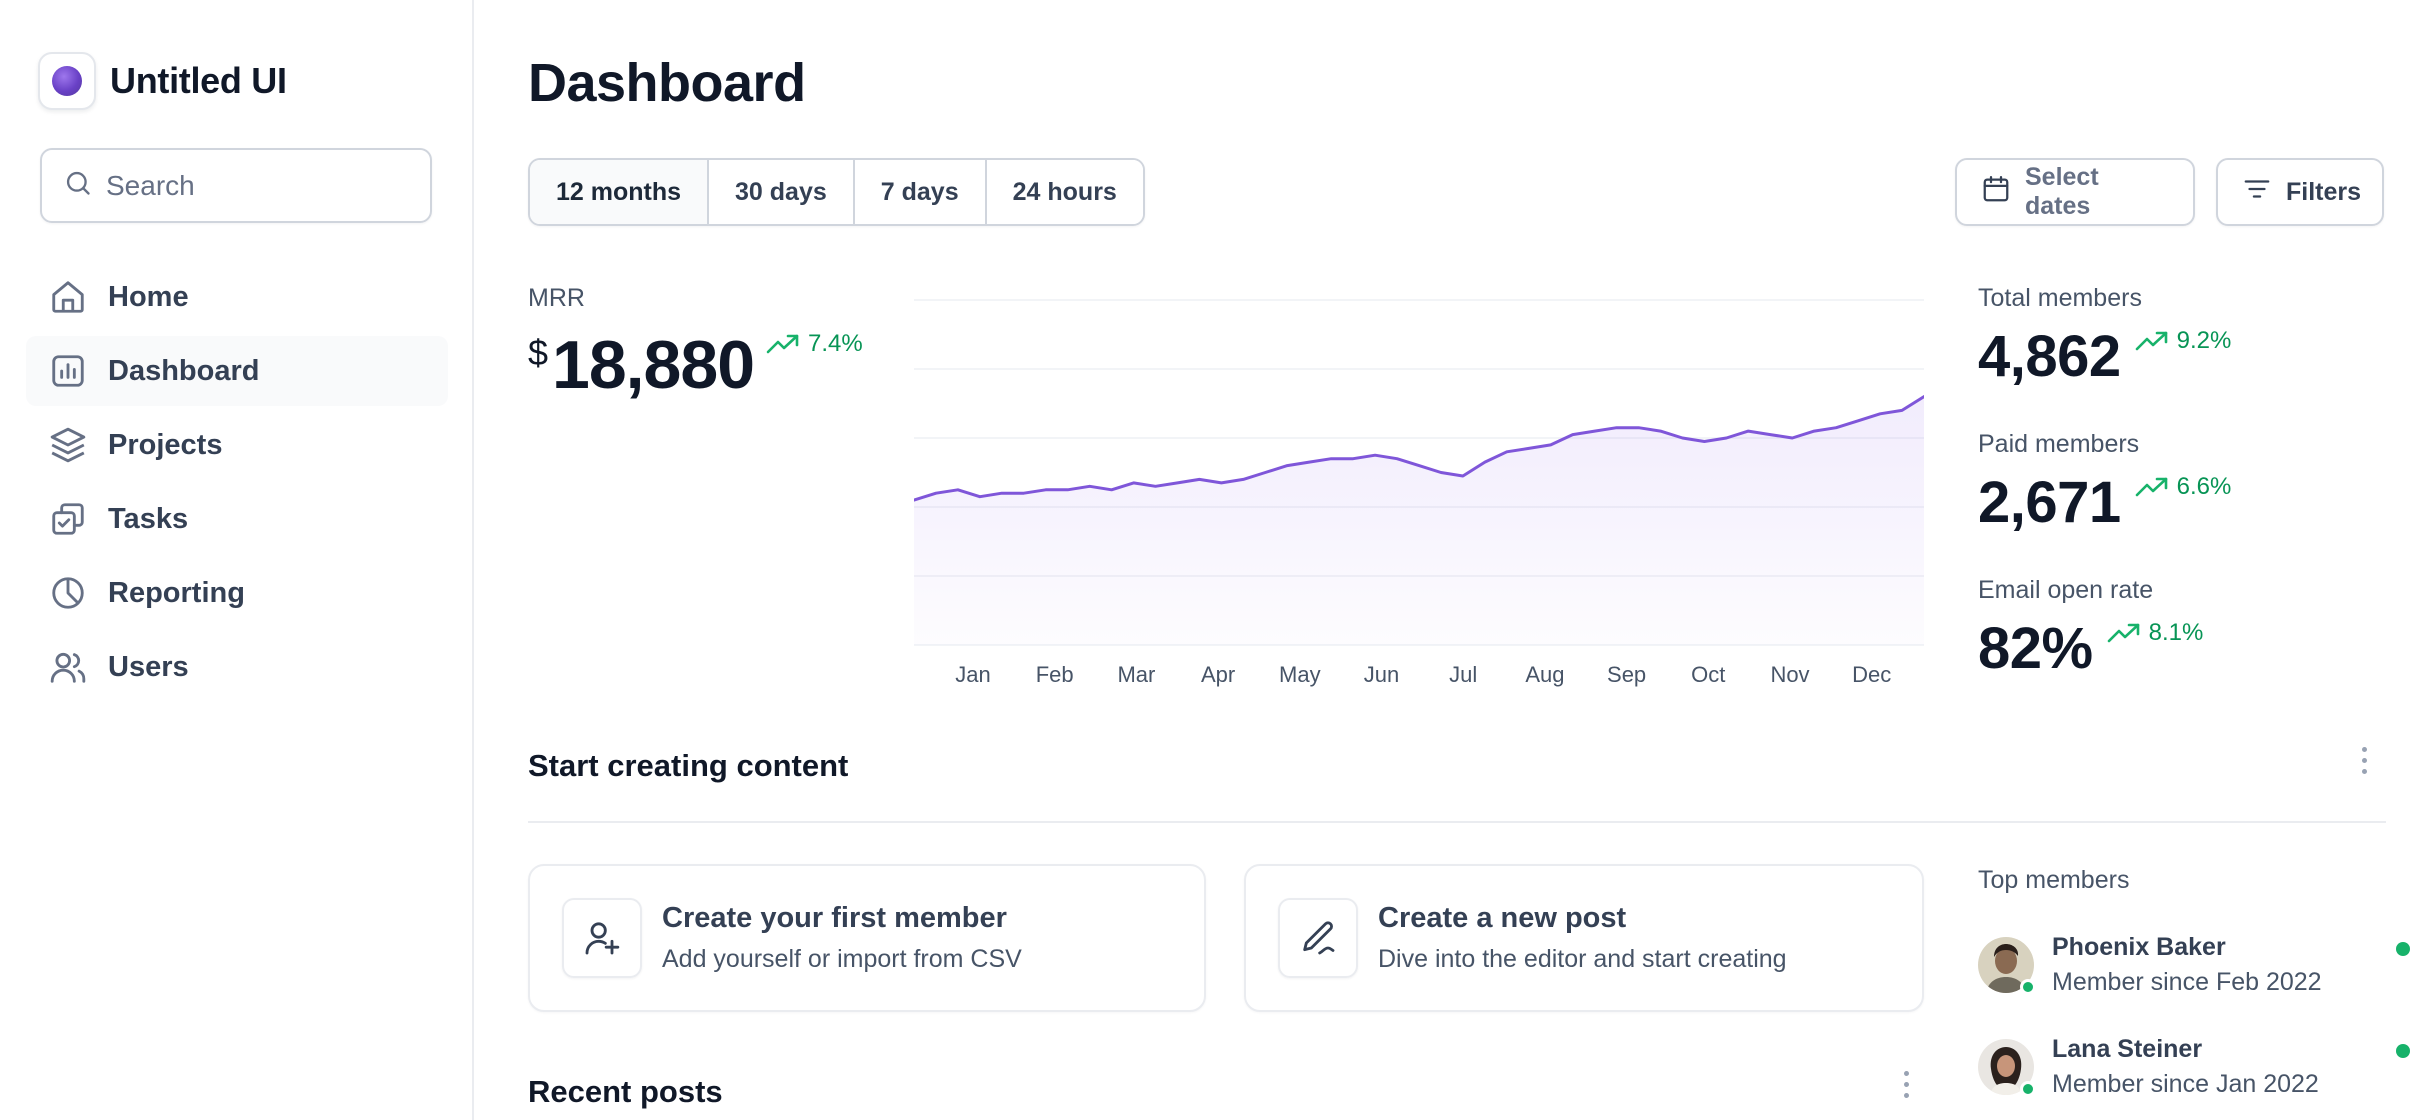 This screenshot has width=2432, height=1120. I want to click on member-item: Lana Steiner Member since Jan 2022, so click(2194, 1067).